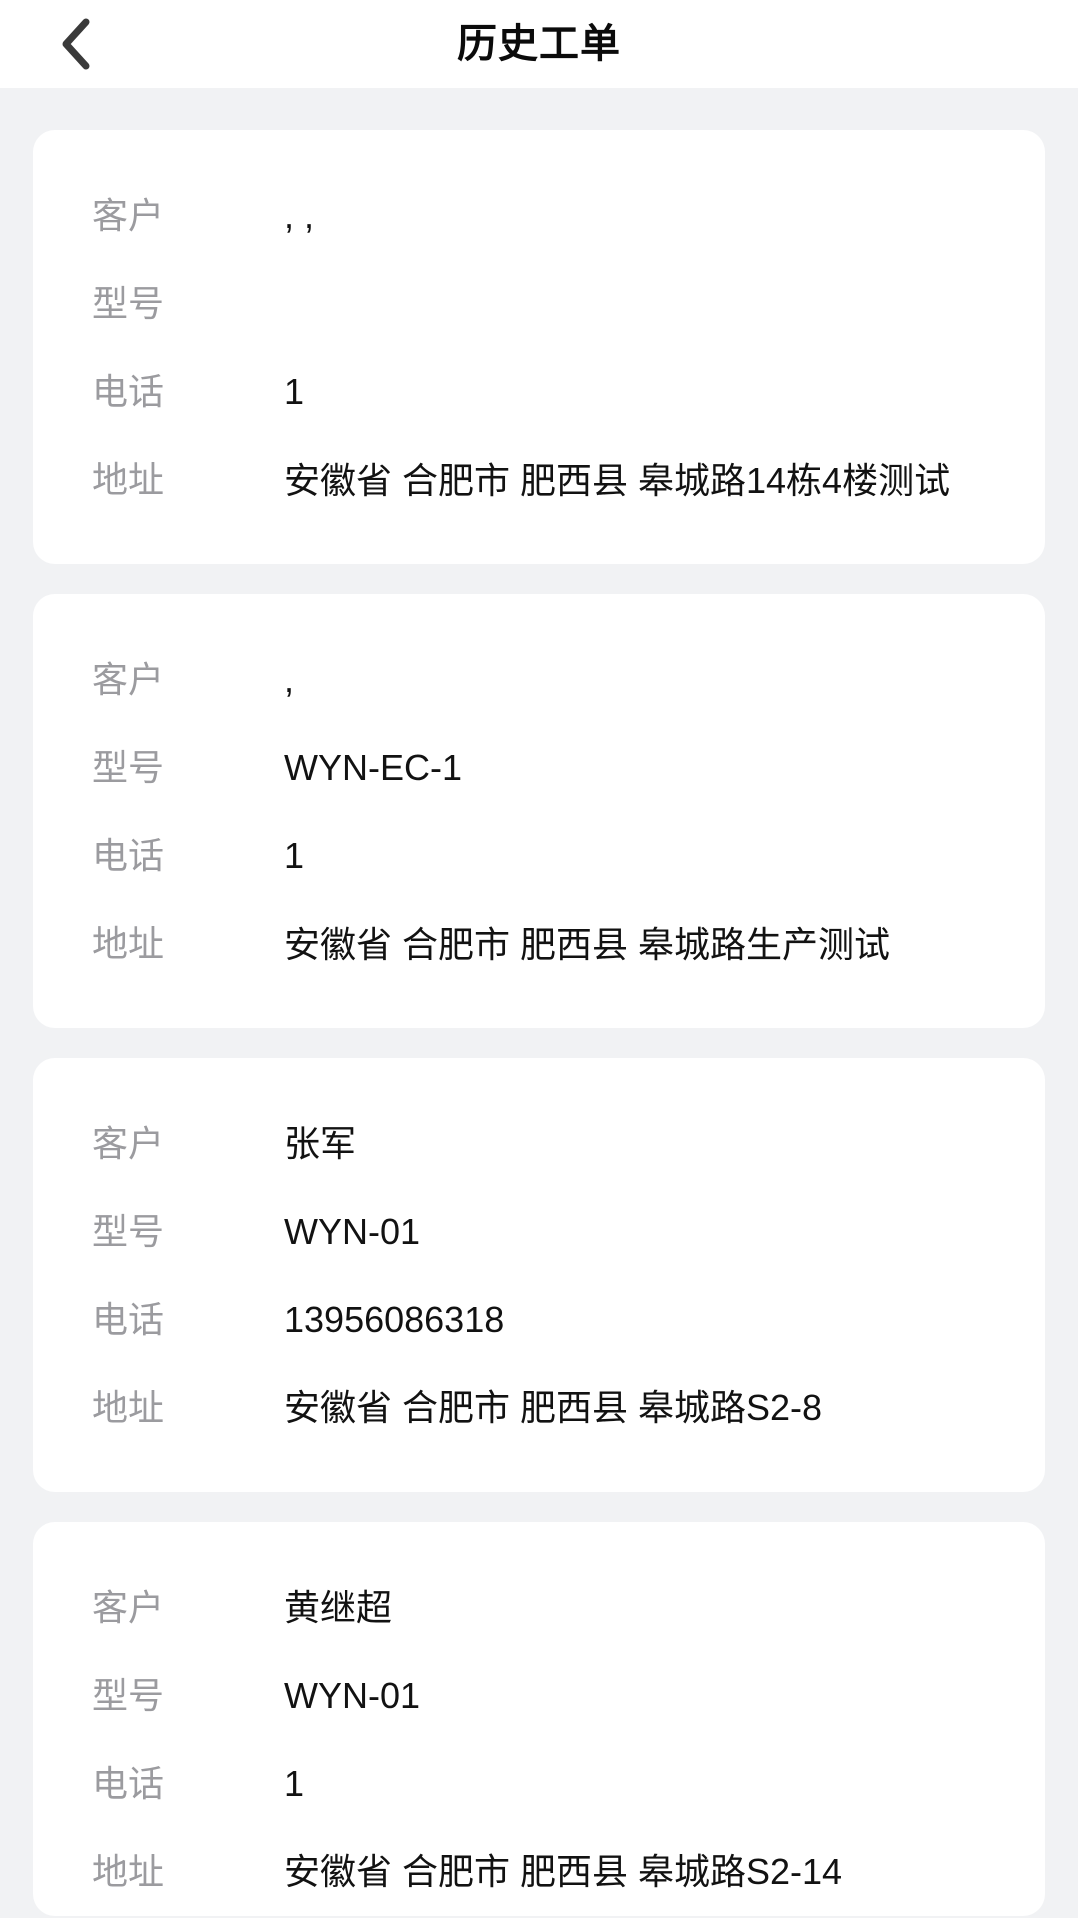 This screenshot has width=1078, height=1918. I want to click on field-value-address: 安徽省 合肥市 肥西县 皋城路生产测试, so click(587, 944).